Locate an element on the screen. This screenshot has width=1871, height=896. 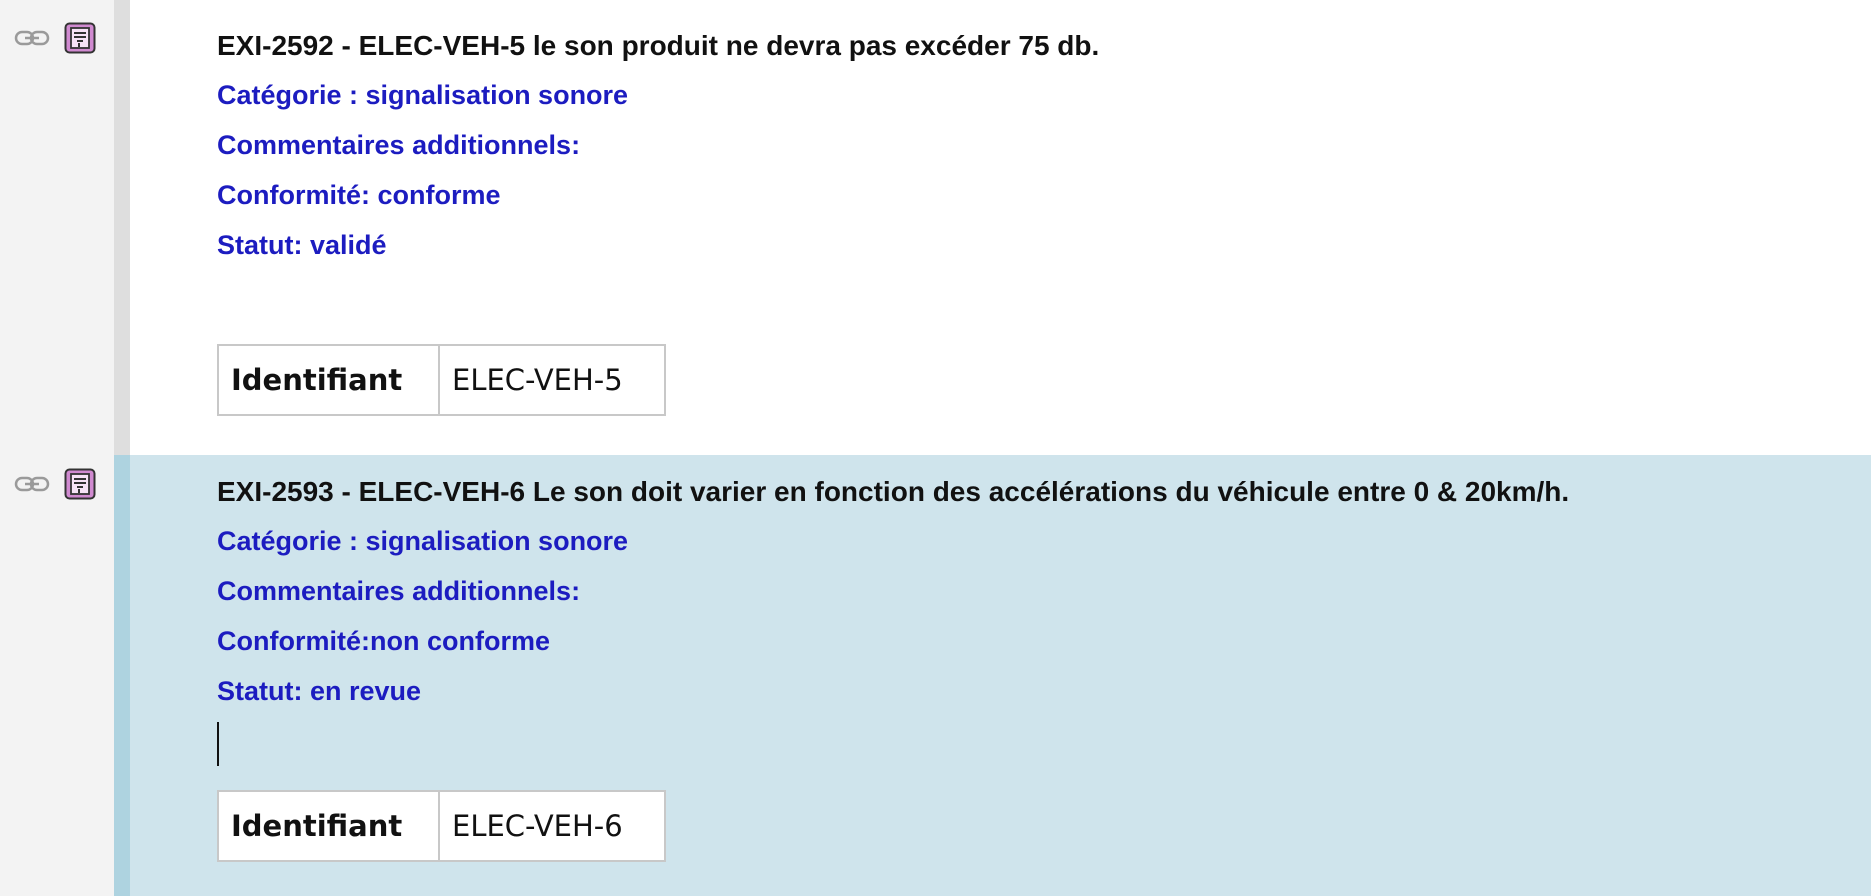
statut-field: Statut: en revue is located at coordinates (893, 691).